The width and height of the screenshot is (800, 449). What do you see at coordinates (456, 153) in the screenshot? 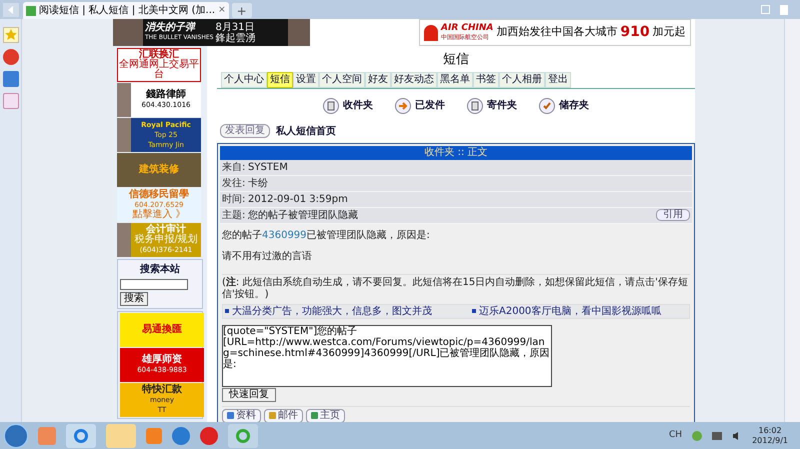
I see `message-header: 收件夹 :: 正文` at bounding box center [456, 153].